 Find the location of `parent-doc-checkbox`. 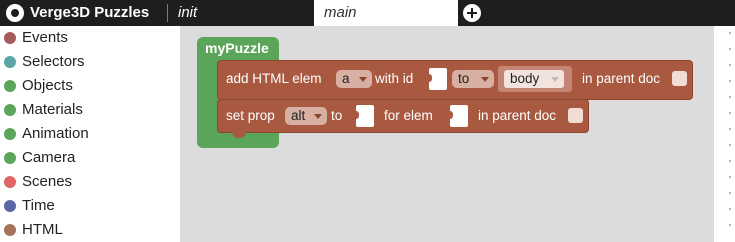

parent-doc-checkbox is located at coordinates (679, 78).